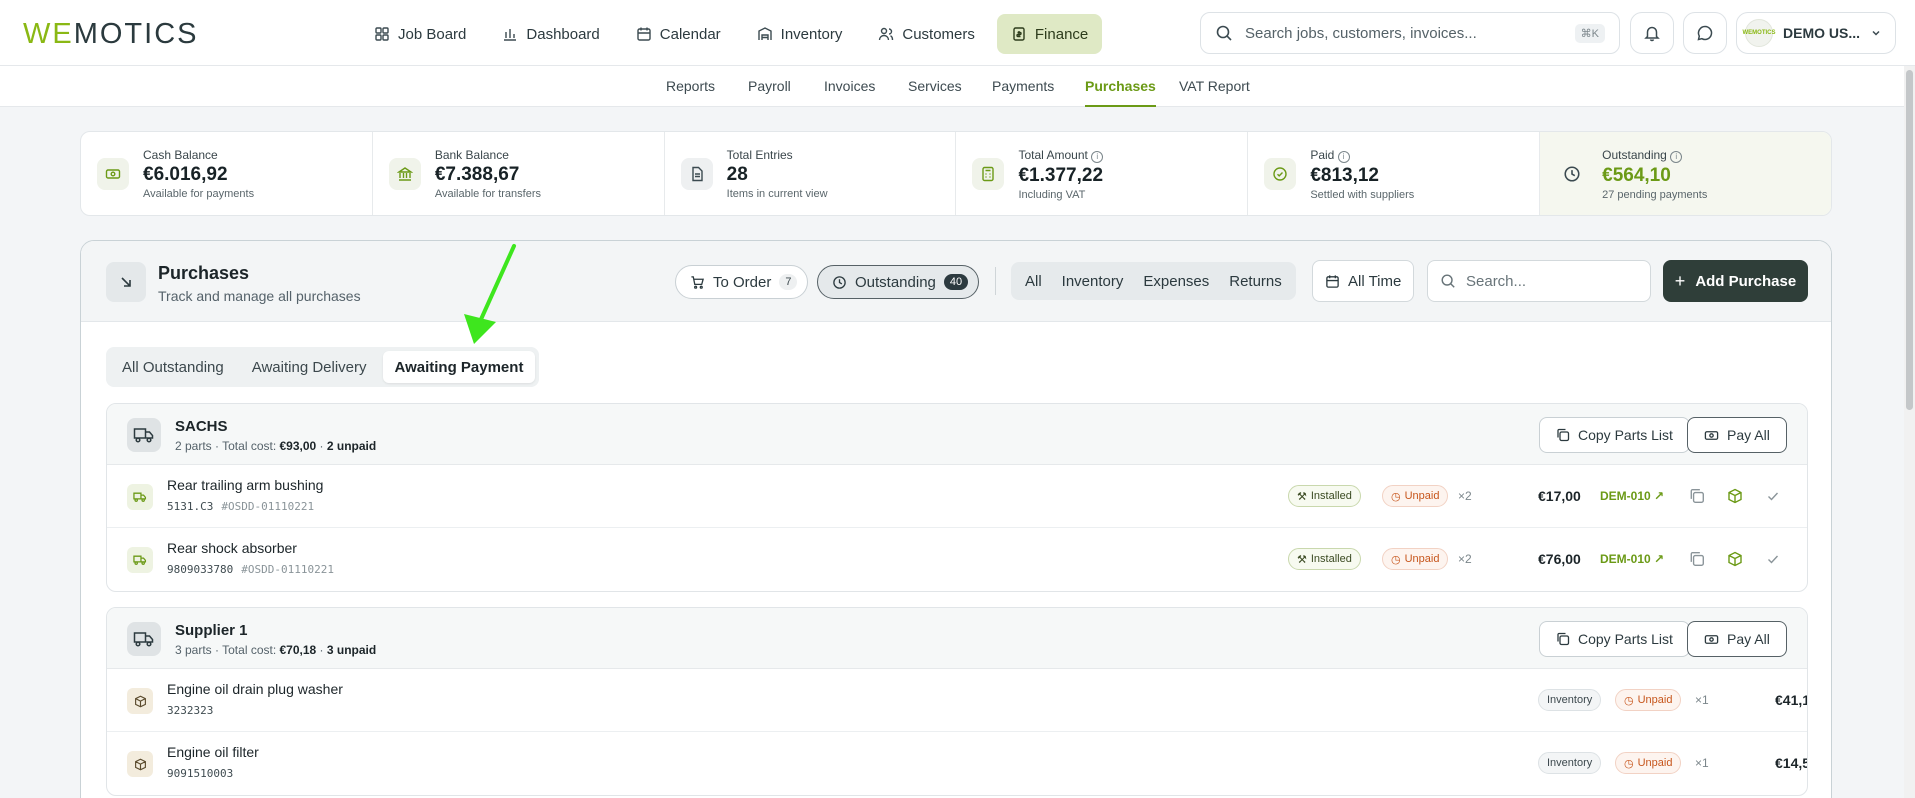  What do you see at coordinates (1280, 174) in the screenshot?
I see `check-circle-icon` at bounding box center [1280, 174].